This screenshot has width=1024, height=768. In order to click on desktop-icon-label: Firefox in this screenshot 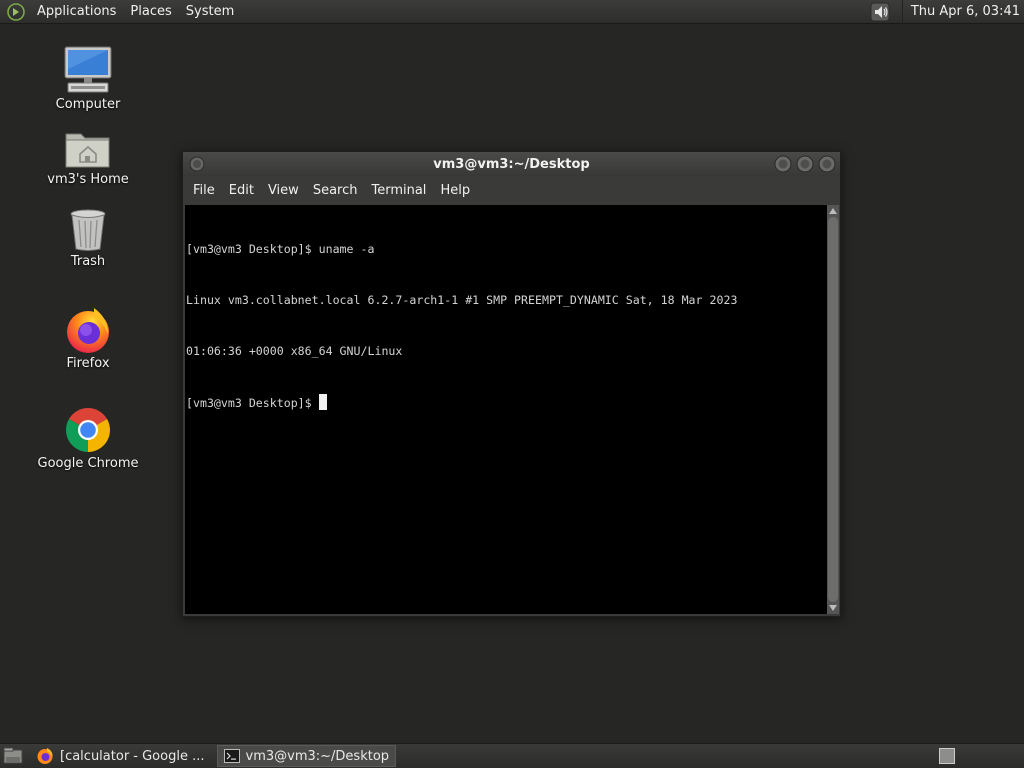, I will do `click(88, 363)`.